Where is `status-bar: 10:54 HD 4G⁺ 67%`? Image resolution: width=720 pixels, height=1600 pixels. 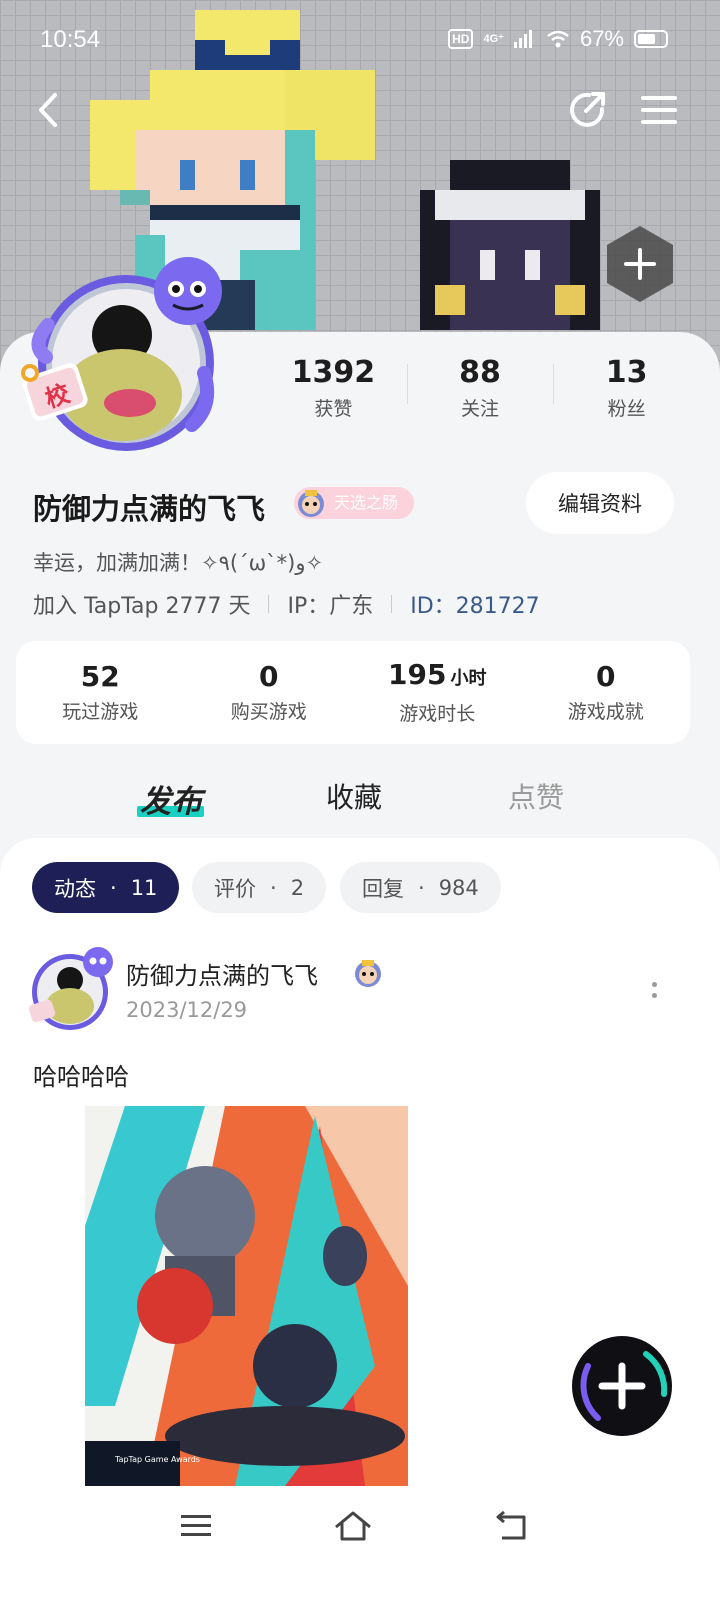
status-bar: 10:54 HD 4G⁺ 67% is located at coordinates (360, 40).